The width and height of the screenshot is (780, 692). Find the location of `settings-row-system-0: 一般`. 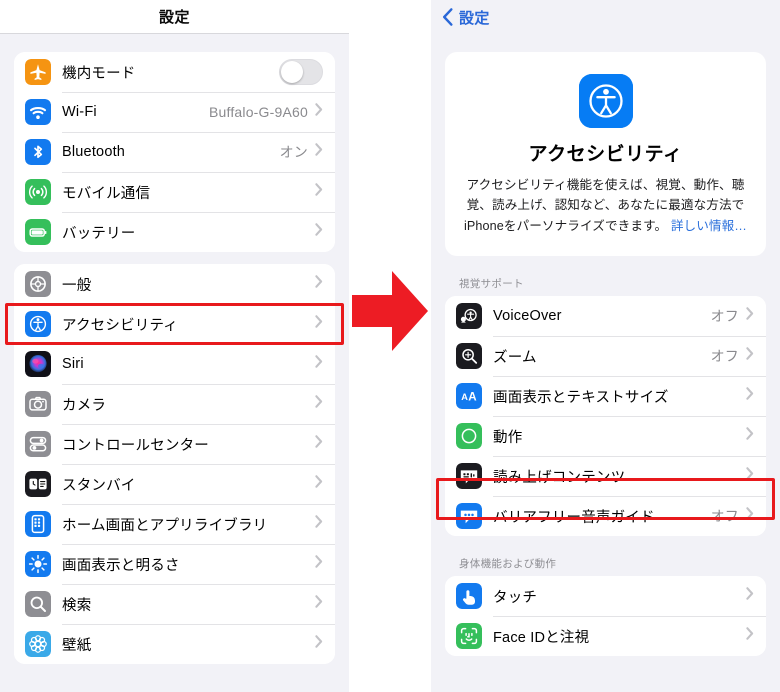

settings-row-system-0: 一般 is located at coordinates (174, 284).